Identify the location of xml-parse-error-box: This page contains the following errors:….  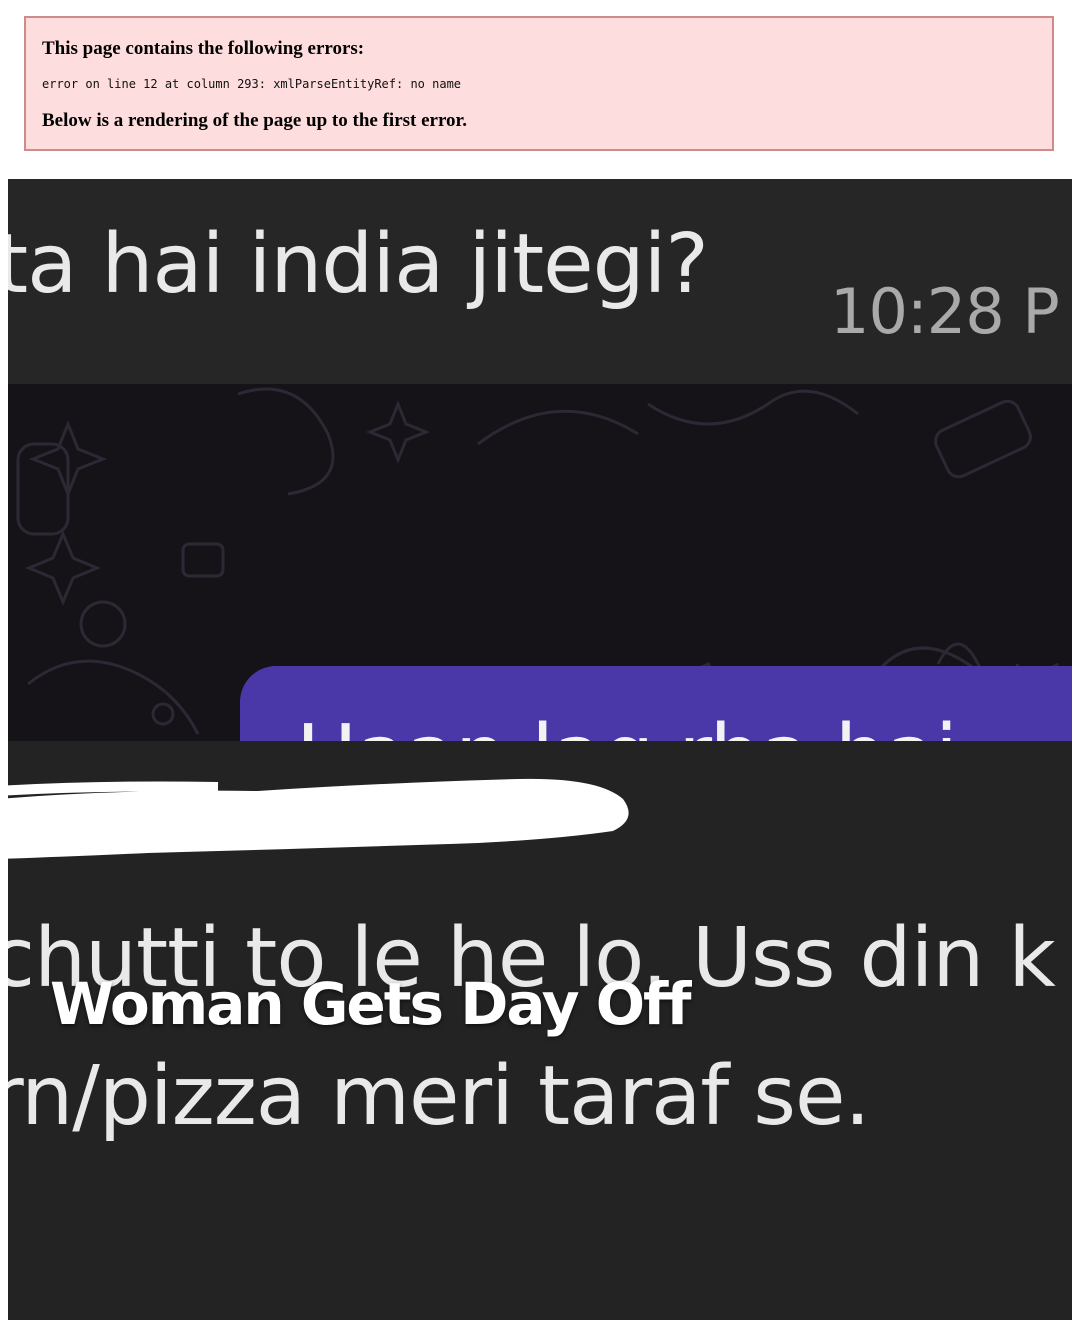
(539, 83).